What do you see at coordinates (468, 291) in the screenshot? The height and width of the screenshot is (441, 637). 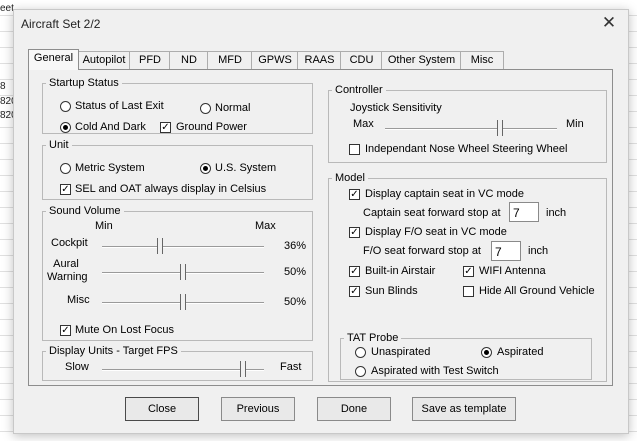 I see `hide-ground-vehicle-checkbox` at bounding box center [468, 291].